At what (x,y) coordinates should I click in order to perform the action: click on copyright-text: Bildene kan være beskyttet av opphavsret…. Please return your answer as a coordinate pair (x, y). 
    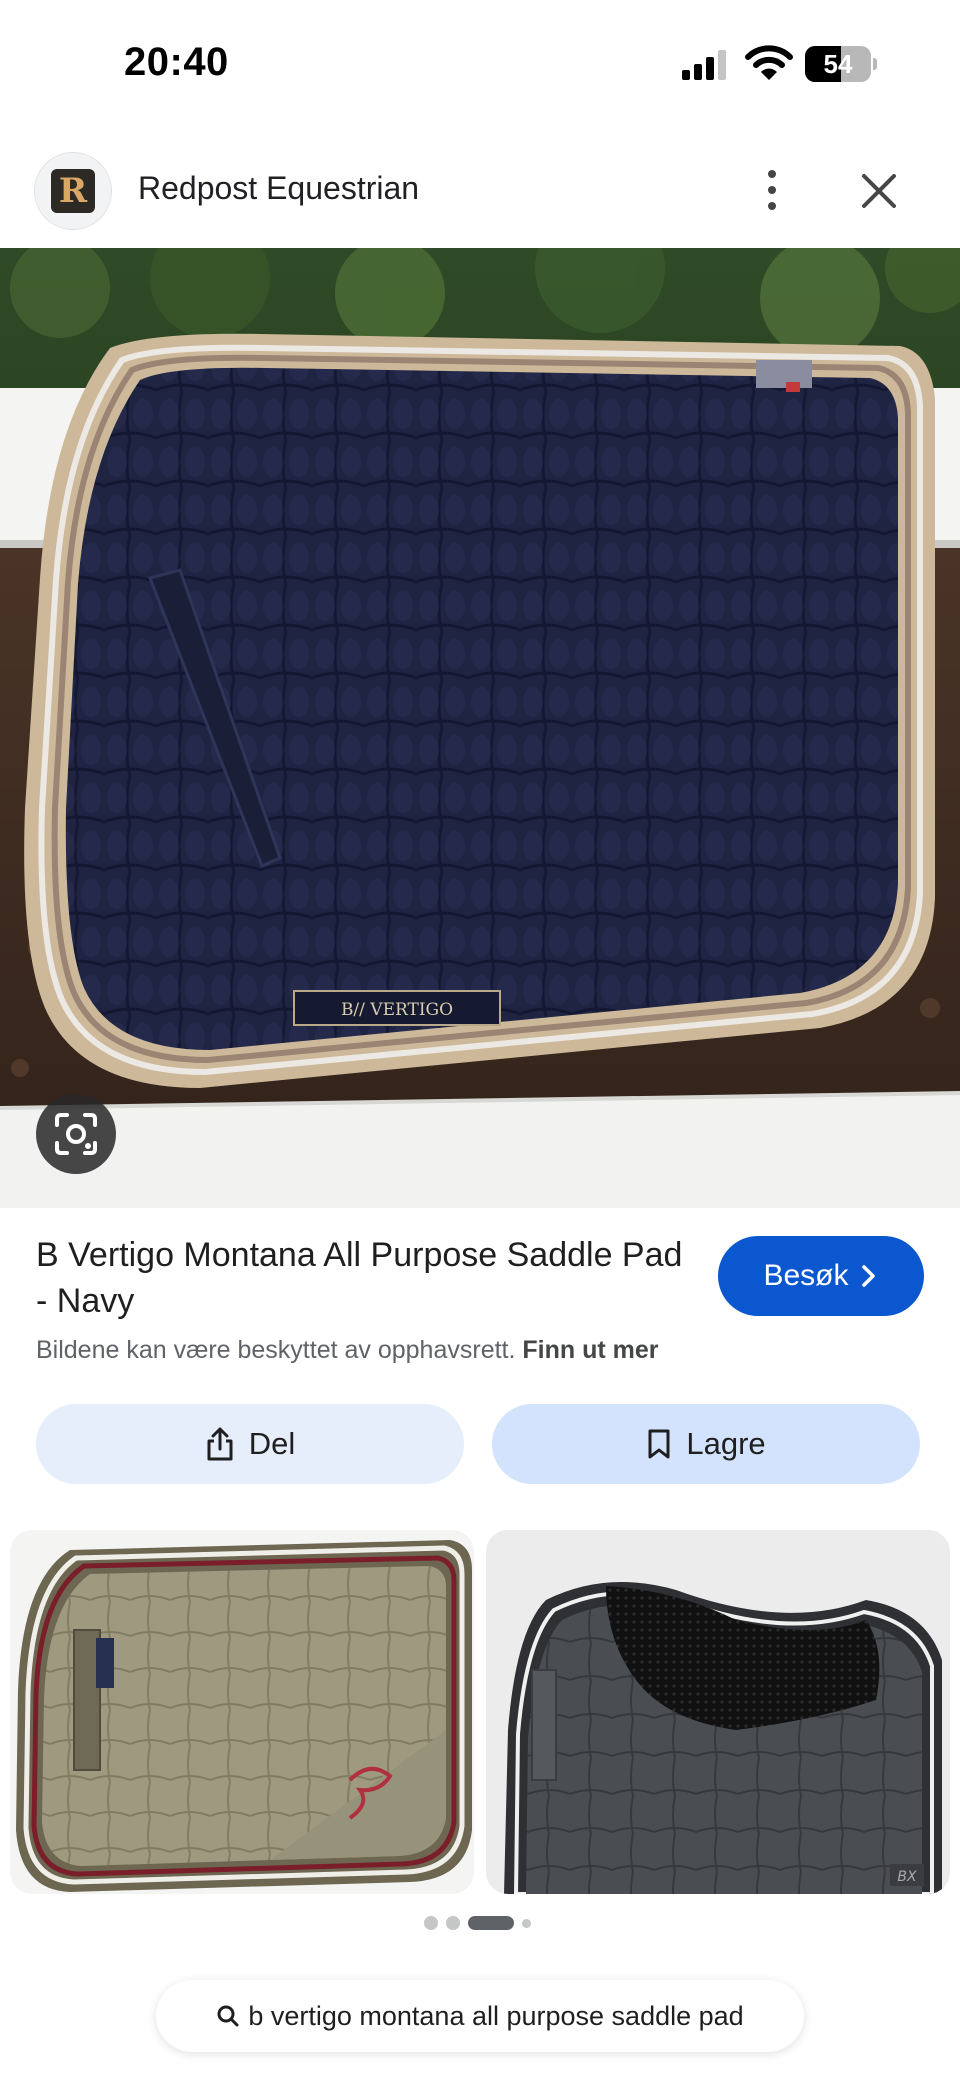
    Looking at the image, I should click on (276, 1350).